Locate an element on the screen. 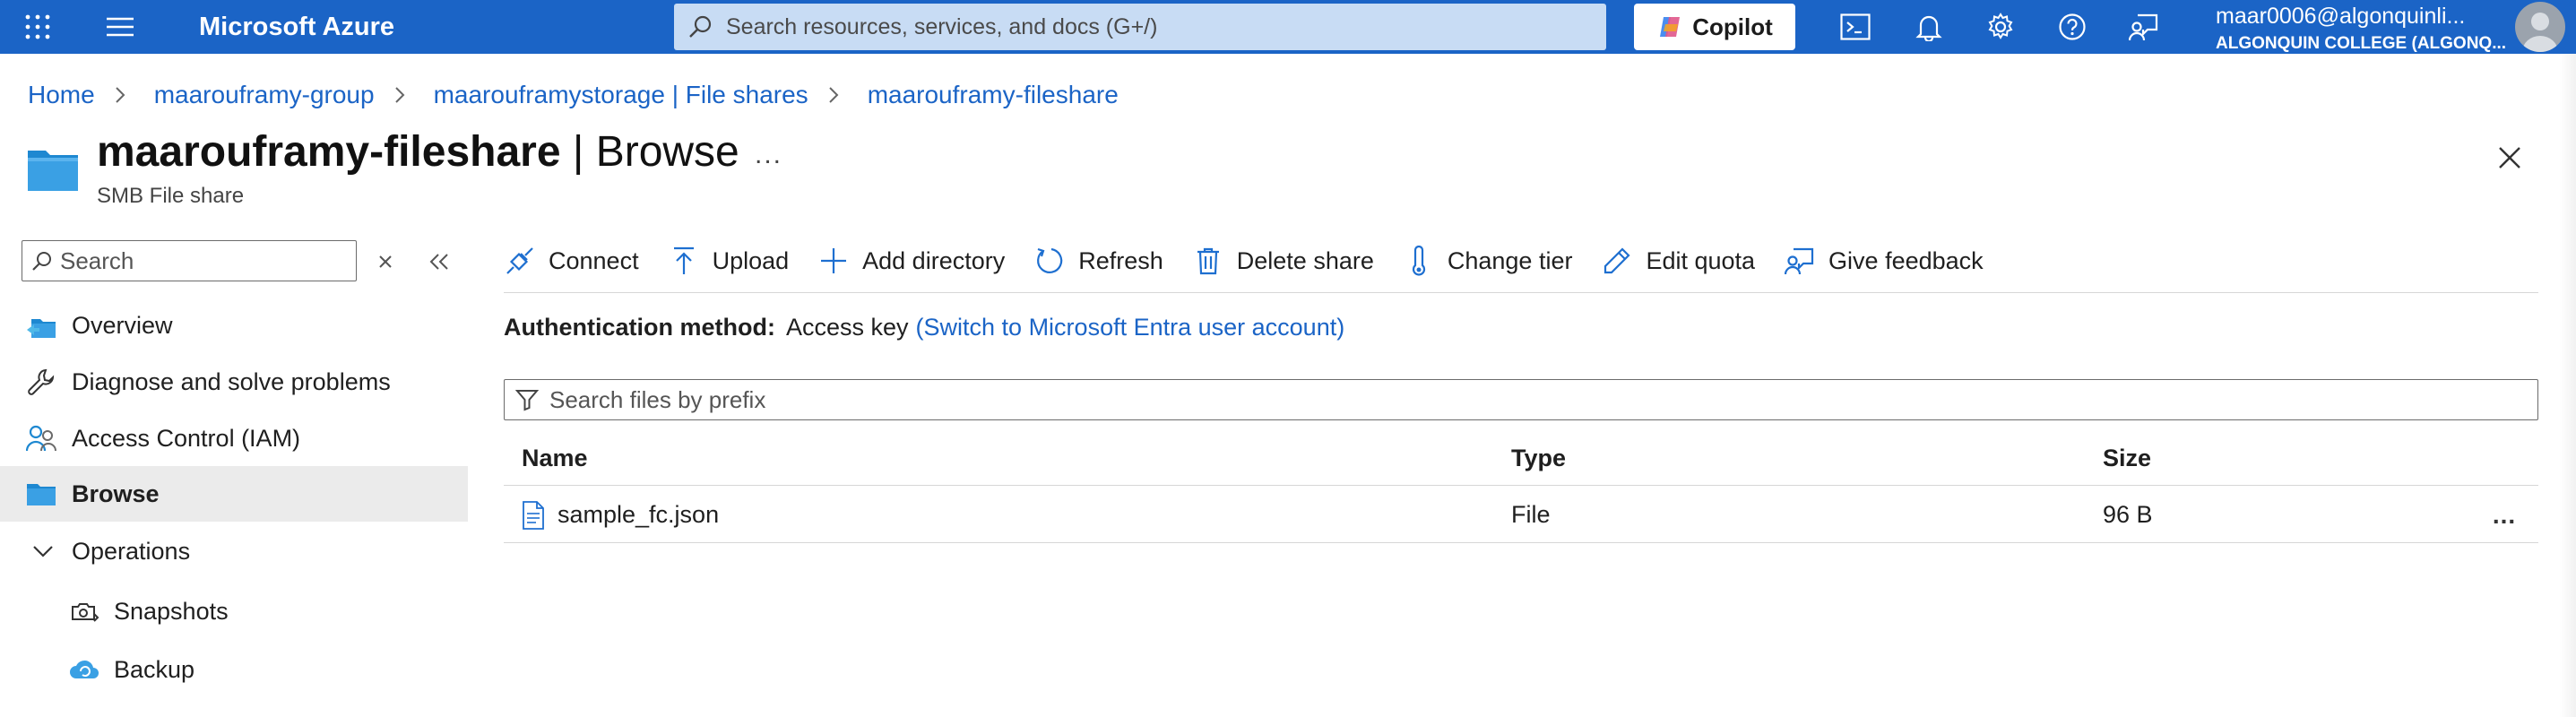 This screenshot has width=2576, height=717. nav-item-label: Snapshots is located at coordinates (171, 611).